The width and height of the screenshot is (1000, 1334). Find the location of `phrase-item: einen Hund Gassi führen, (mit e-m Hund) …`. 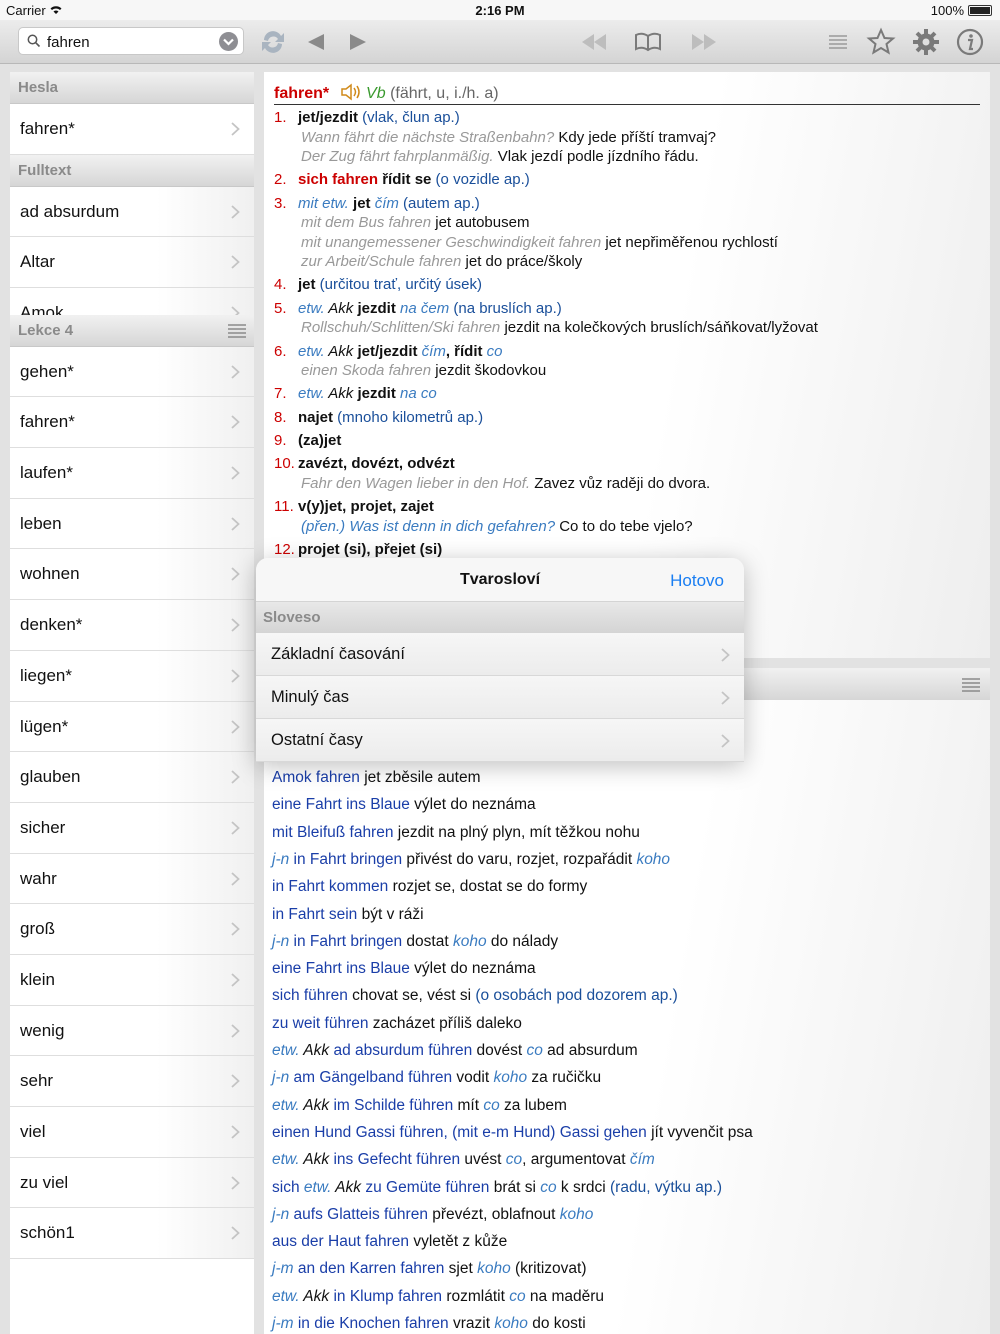

phrase-item: einen Hund Gassi führen, (mit e-m Hund) … is located at coordinates (512, 1133).